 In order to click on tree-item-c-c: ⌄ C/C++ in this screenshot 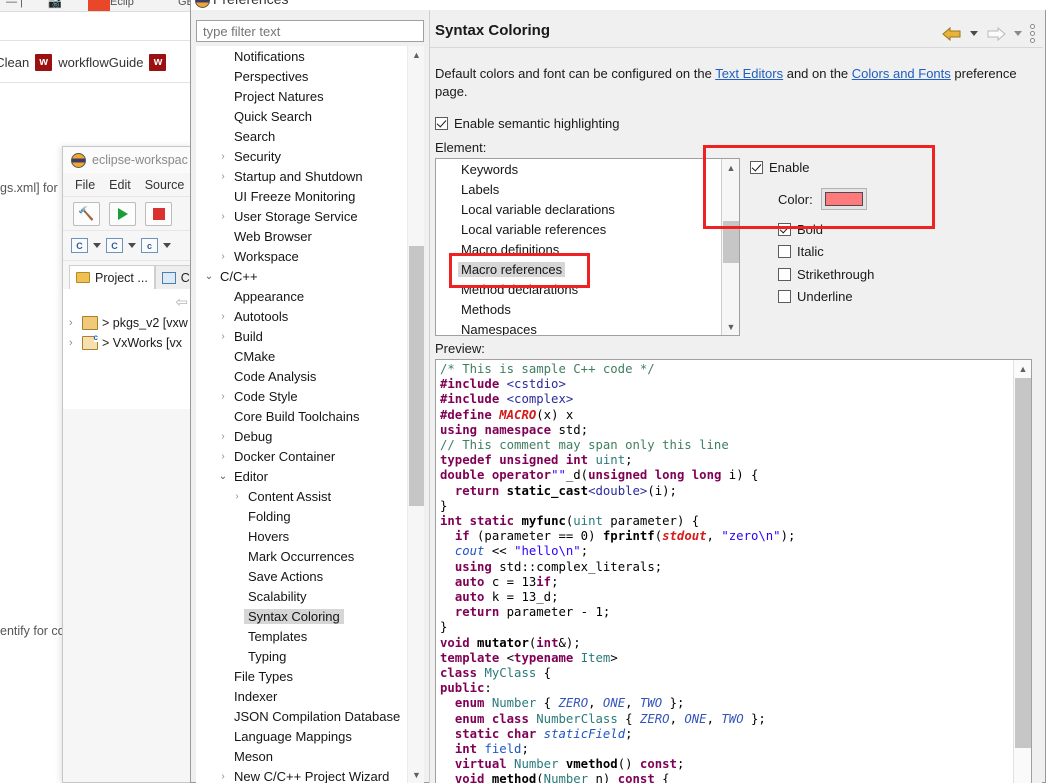, I will do `click(301, 276)`.